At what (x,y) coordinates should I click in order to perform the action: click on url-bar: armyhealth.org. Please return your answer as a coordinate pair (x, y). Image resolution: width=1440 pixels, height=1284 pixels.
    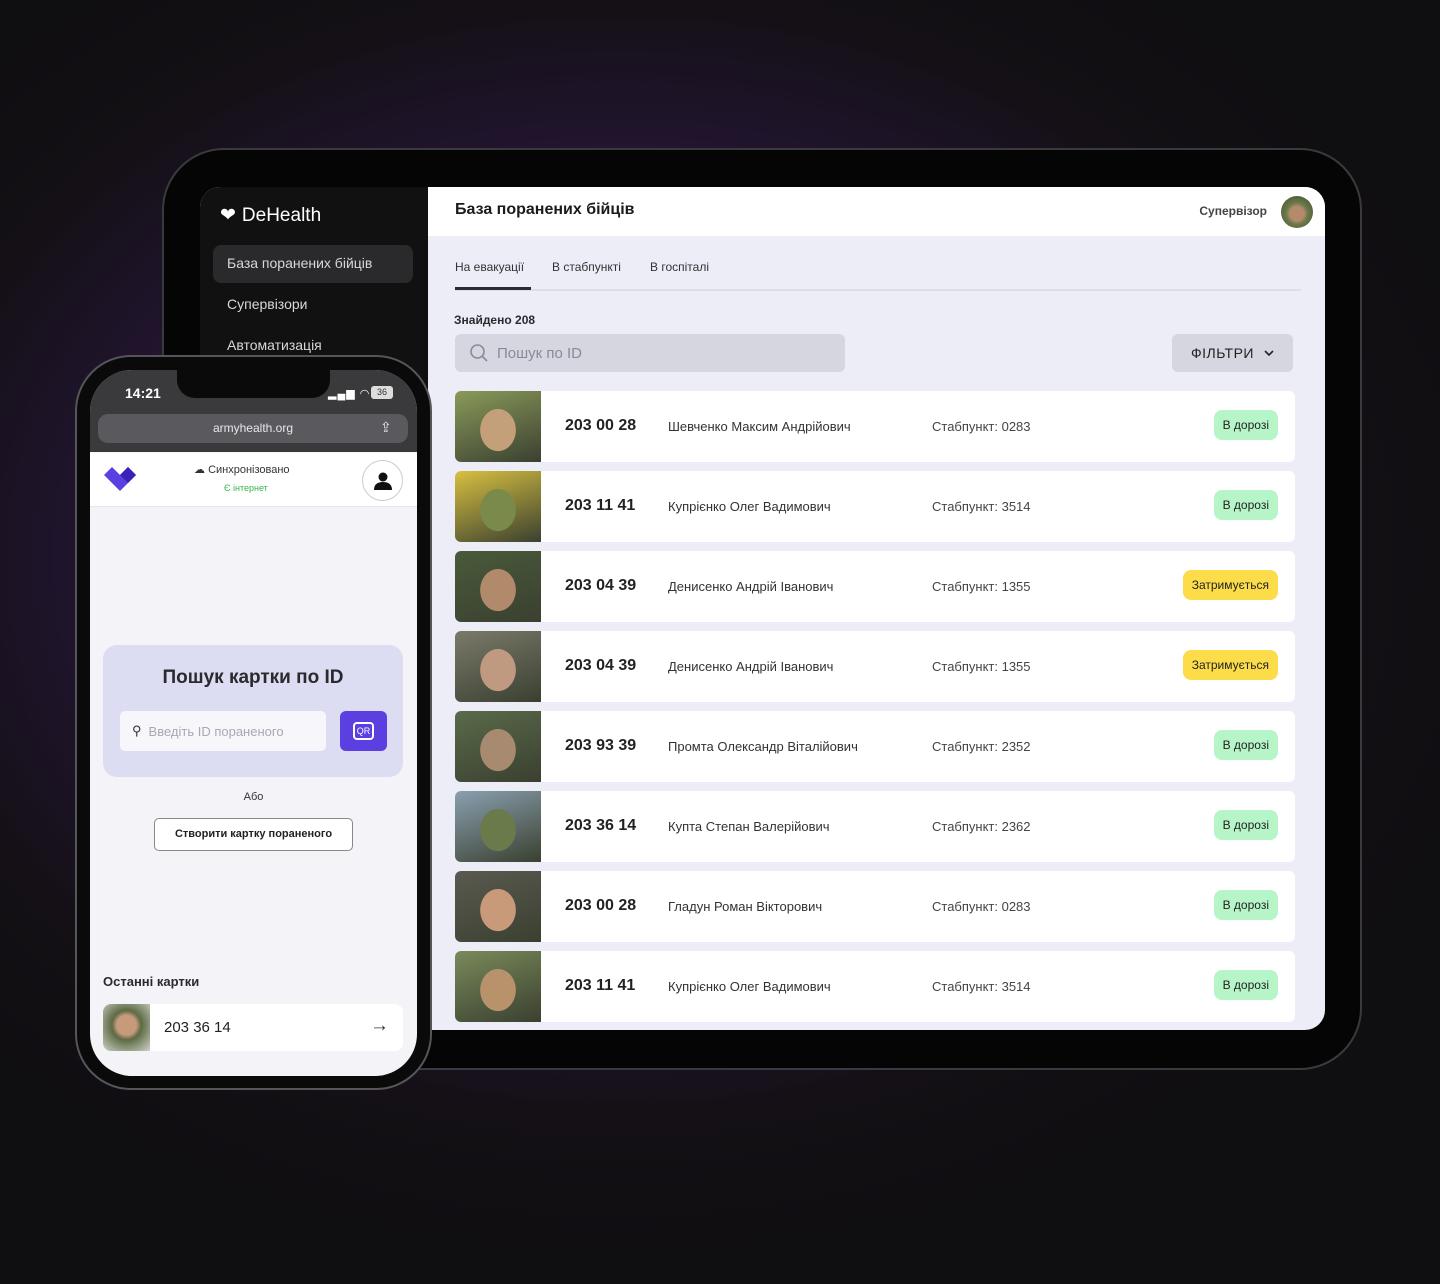
    Looking at the image, I should click on (253, 428).